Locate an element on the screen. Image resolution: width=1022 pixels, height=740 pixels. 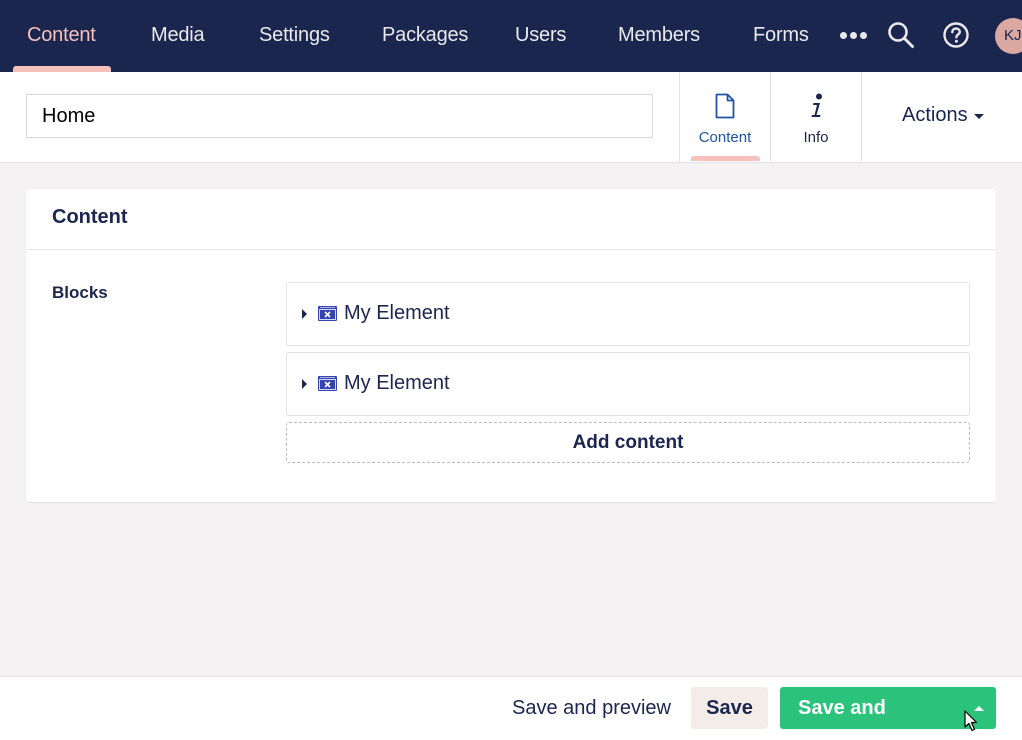
help-icon is located at coordinates (956, 37).